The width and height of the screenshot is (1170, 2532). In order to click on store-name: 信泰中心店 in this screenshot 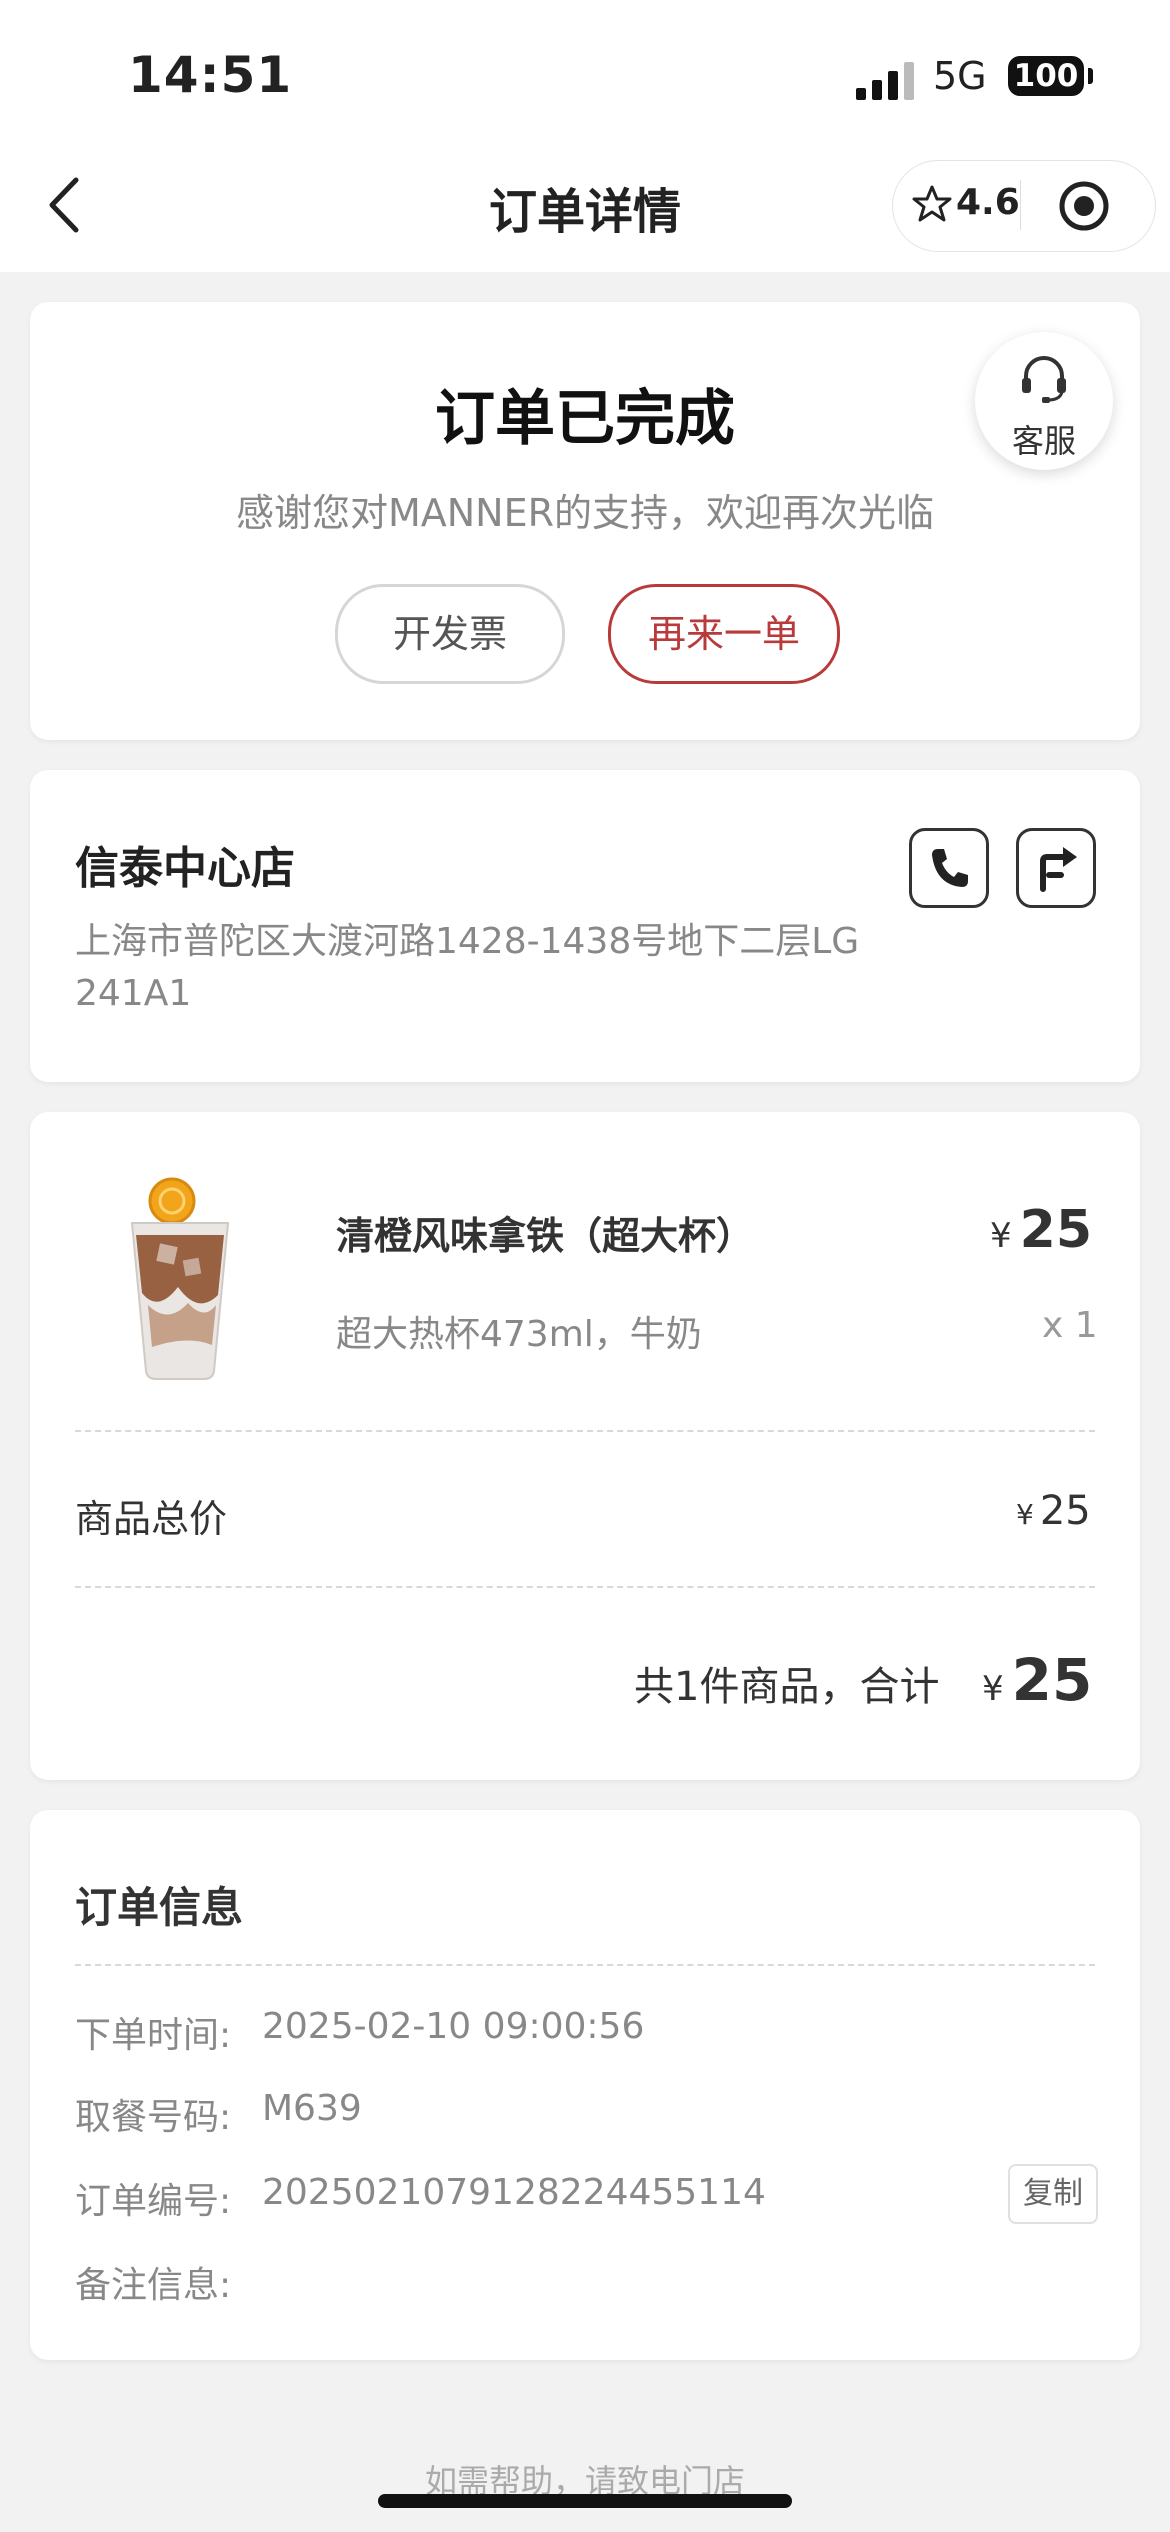, I will do `click(185, 868)`.